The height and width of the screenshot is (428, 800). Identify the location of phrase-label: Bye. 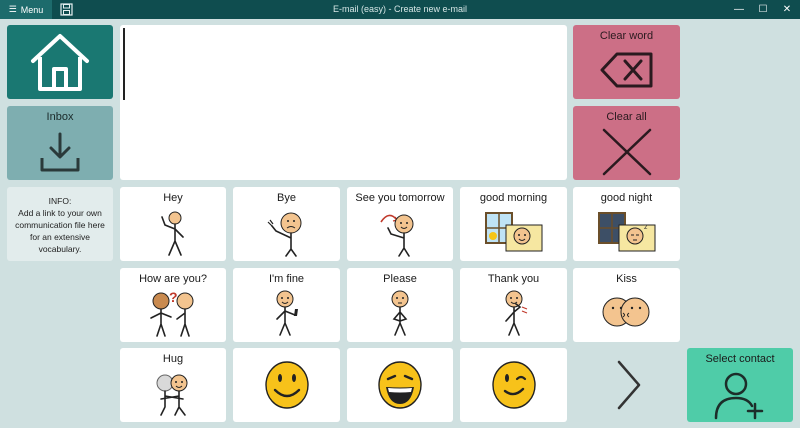
(286, 198).